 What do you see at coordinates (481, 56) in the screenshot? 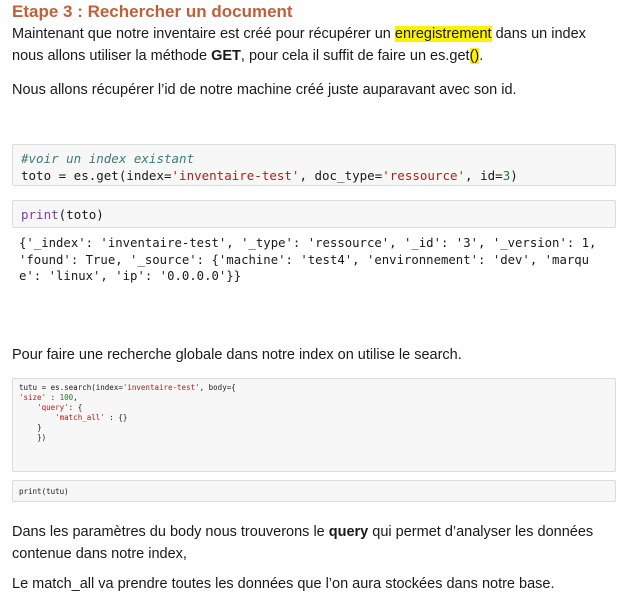
I see `intro-text-4: .` at bounding box center [481, 56].